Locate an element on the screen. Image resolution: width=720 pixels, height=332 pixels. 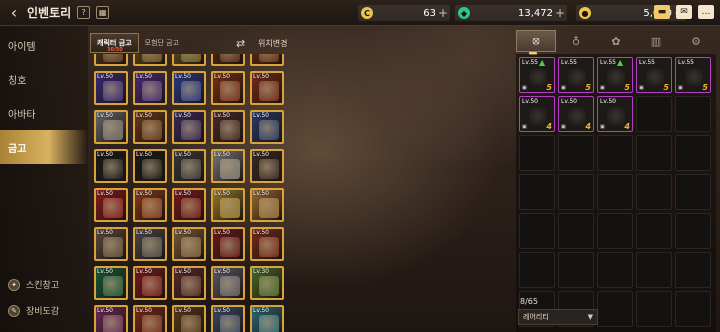
sidebar-item-2: 아바타 is located at coordinates (44, 113).